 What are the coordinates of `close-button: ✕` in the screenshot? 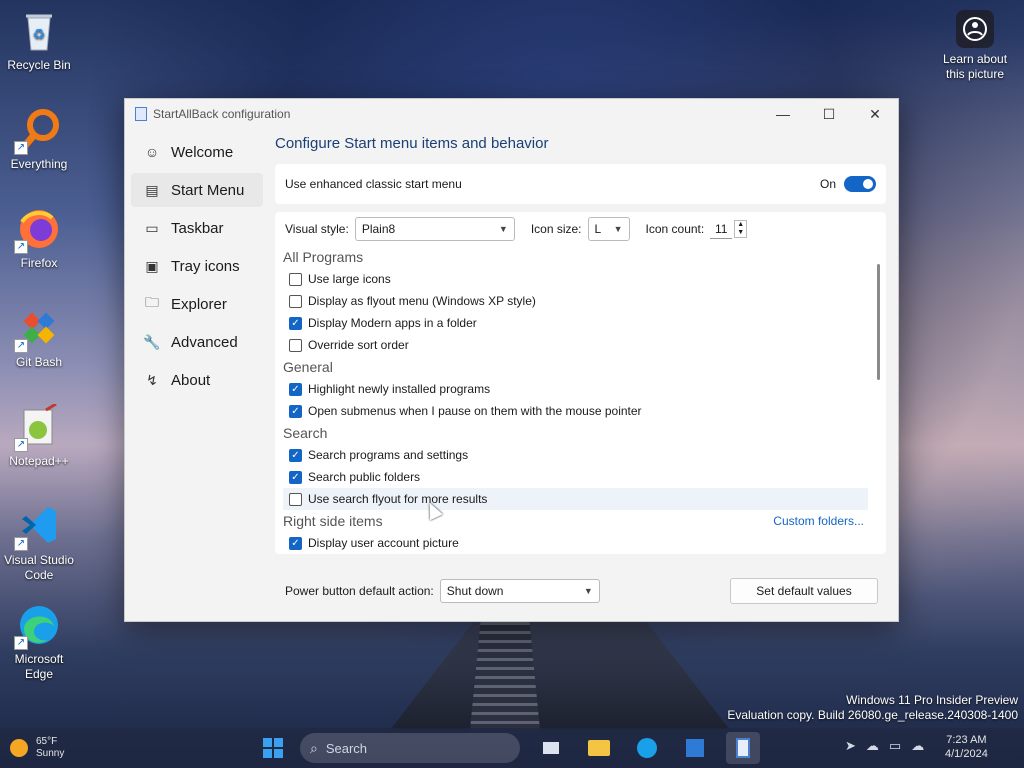 It's located at (875, 114).